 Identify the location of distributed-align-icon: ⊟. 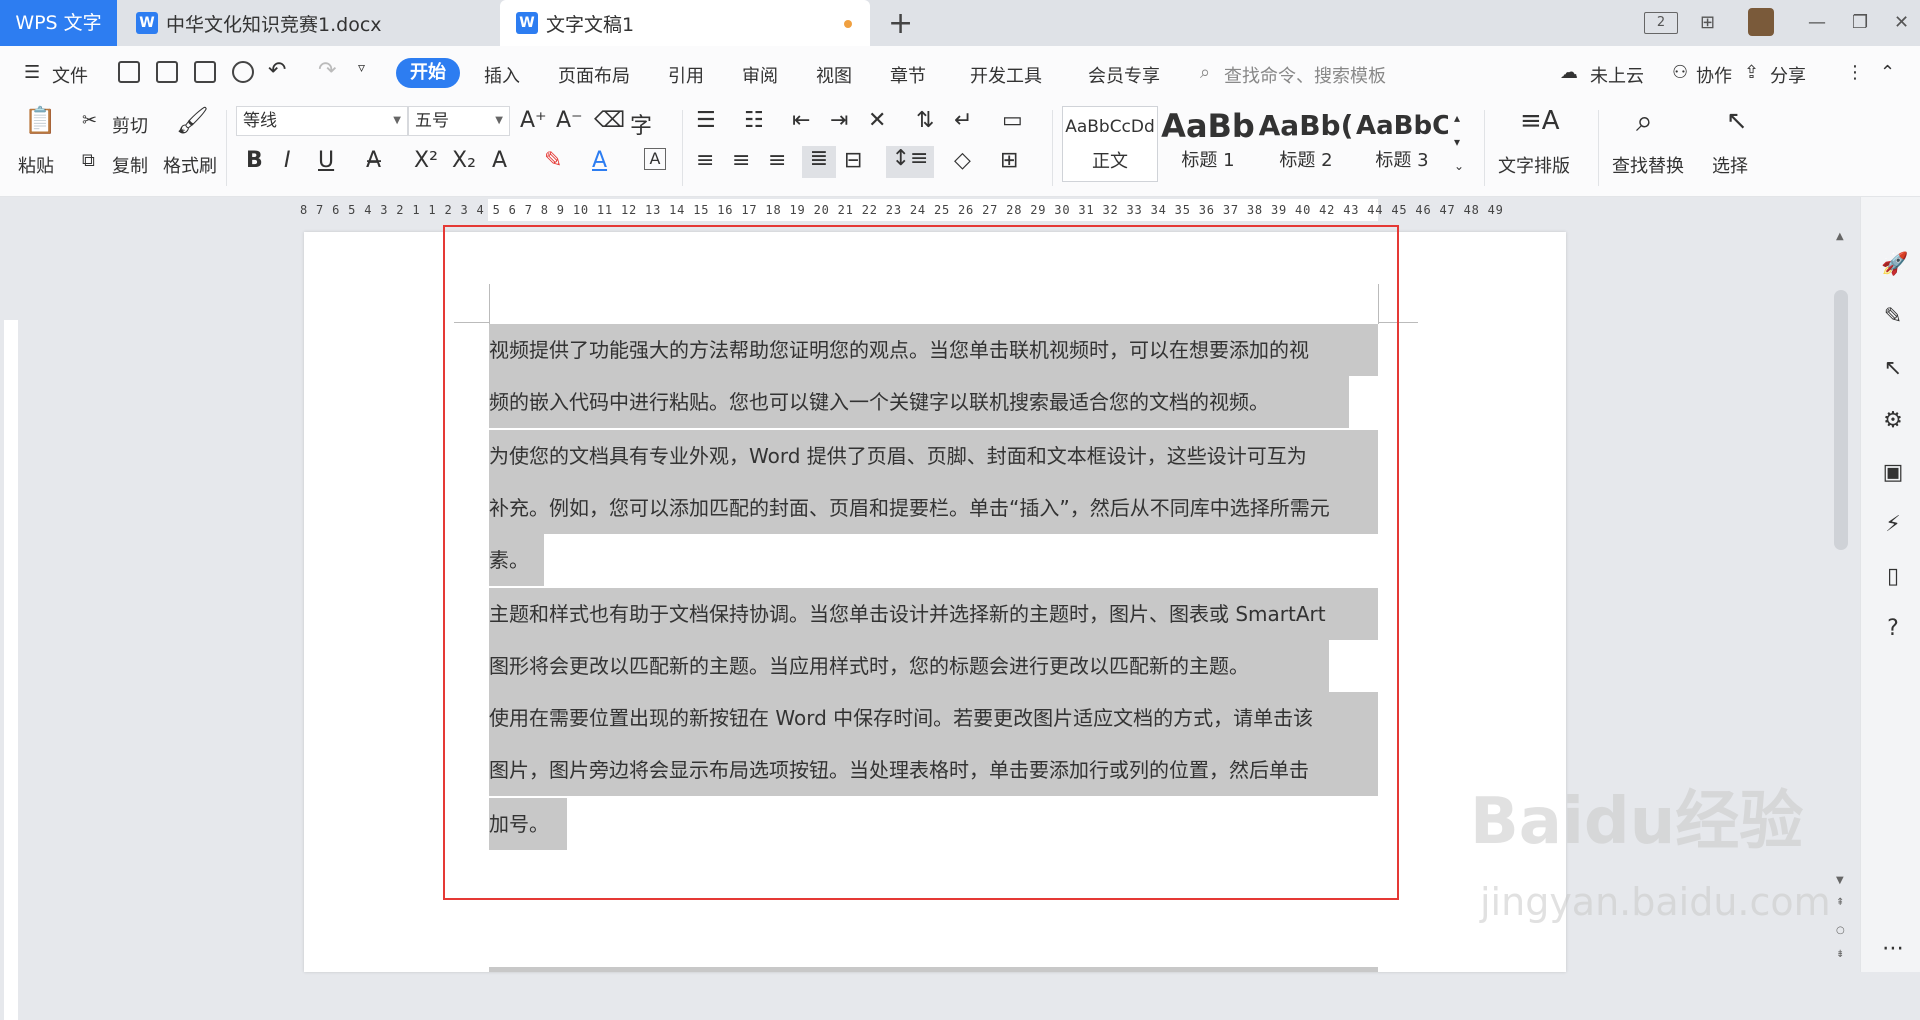
(853, 160).